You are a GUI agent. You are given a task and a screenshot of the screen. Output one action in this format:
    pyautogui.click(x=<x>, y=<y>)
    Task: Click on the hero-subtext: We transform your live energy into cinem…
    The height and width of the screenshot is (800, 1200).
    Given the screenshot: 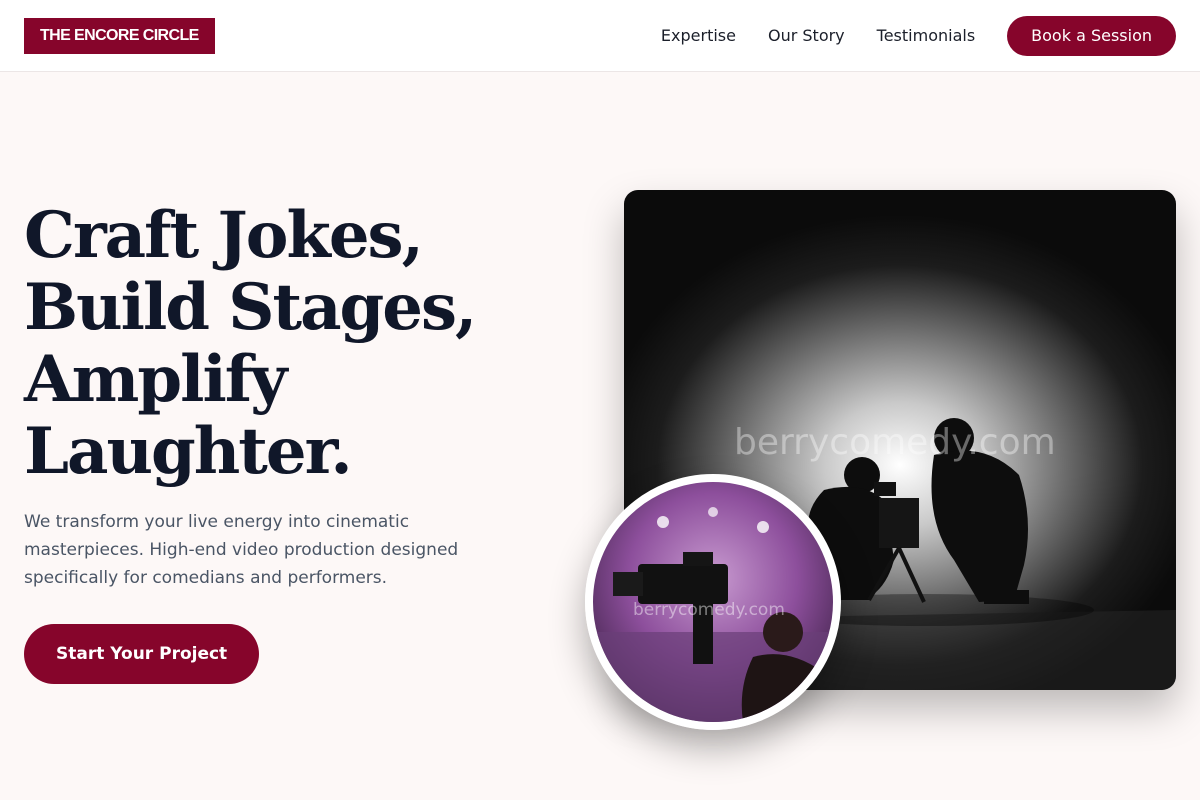 What is the action you would take?
    pyautogui.click(x=241, y=550)
    